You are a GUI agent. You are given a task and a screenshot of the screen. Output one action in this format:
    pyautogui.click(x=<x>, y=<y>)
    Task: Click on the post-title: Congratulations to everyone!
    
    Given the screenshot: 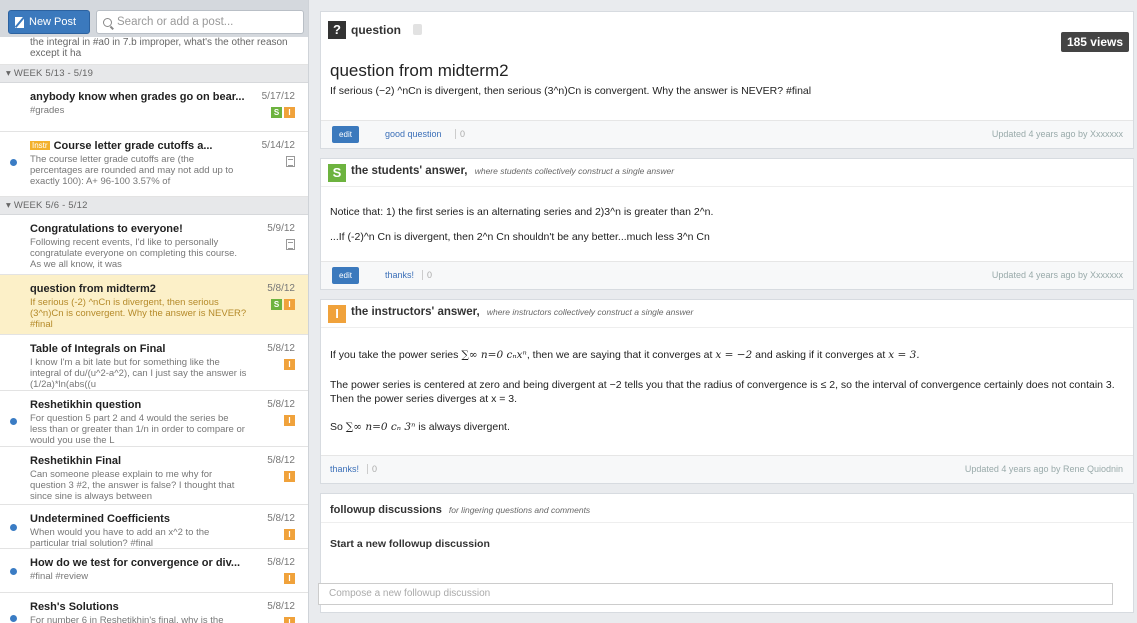 What is the action you would take?
    pyautogui.click(x=106, y=229)
    